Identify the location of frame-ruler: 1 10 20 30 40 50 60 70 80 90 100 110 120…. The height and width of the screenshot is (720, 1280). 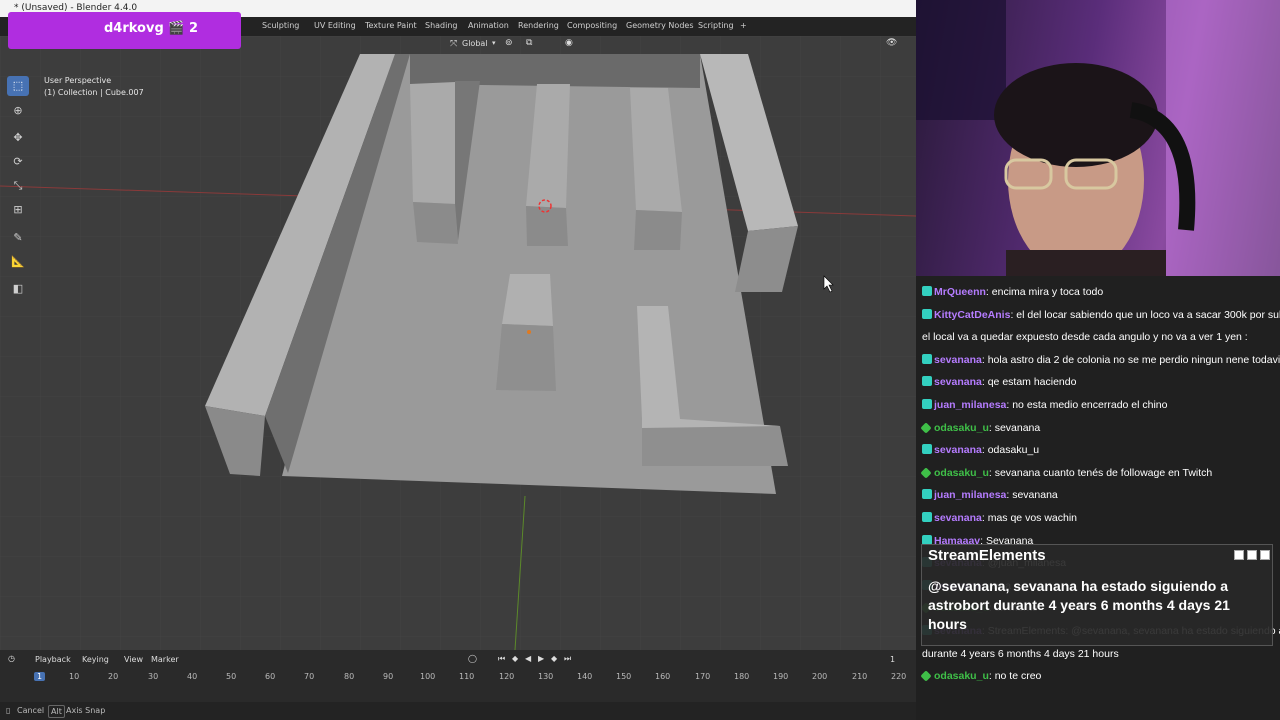
(458, 677).